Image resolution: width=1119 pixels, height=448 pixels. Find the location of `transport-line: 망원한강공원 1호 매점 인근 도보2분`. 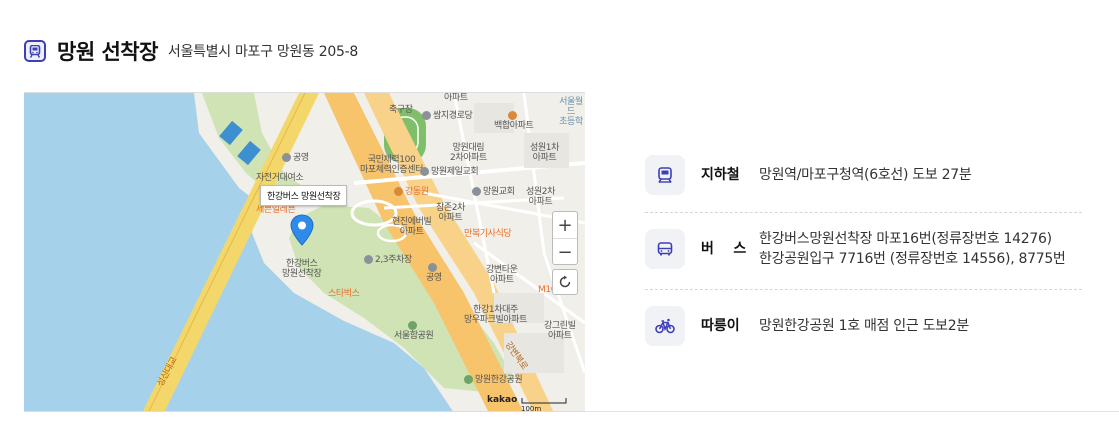

transport-line: 망원한강공원 1호 매점 인근 도보2분 is located at coordinates (864, 326).